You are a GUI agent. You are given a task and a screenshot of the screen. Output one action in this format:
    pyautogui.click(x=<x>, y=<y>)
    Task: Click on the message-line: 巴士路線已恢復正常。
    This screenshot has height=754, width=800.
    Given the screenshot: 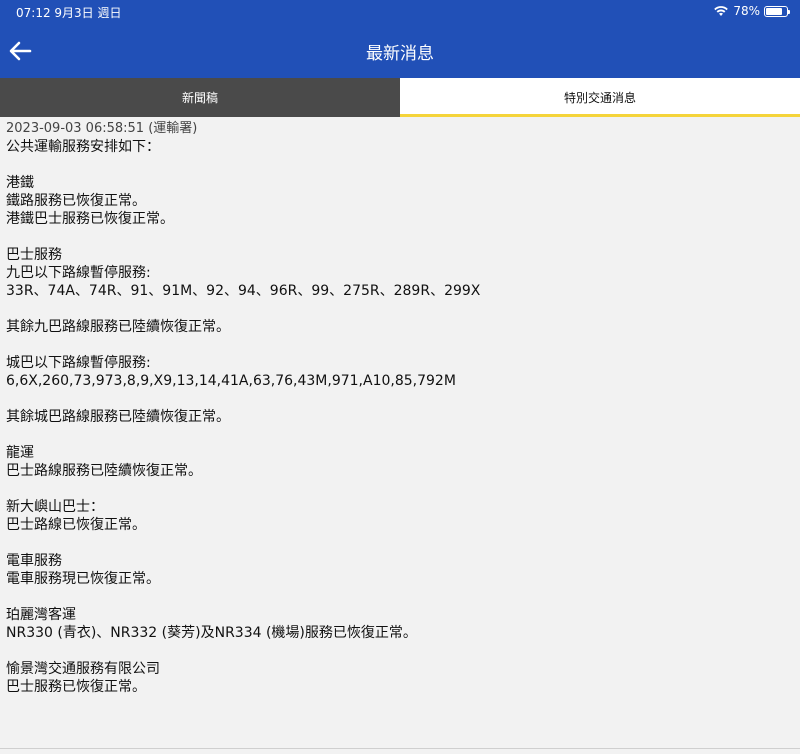 What is the action you would take?
    pyautogui.click(x=76, y=525)
    